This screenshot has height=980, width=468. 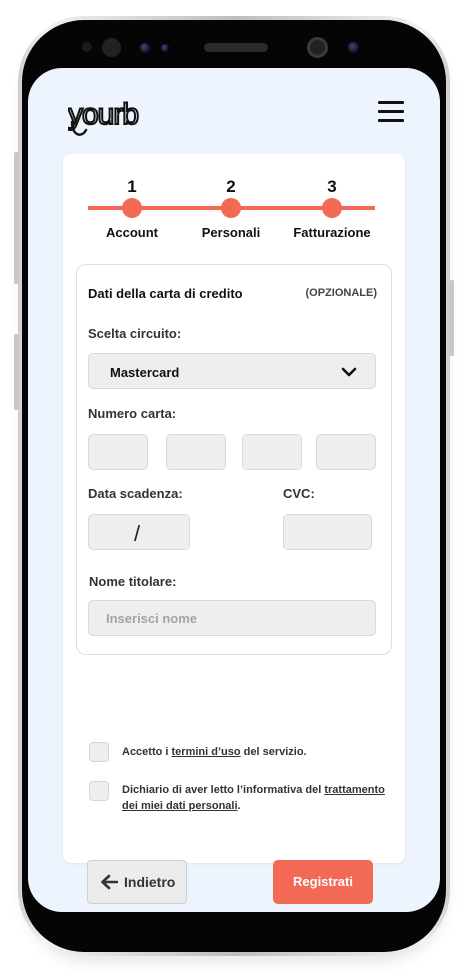 I want to click on svg-text: yourb, so click(x=103, y=114).